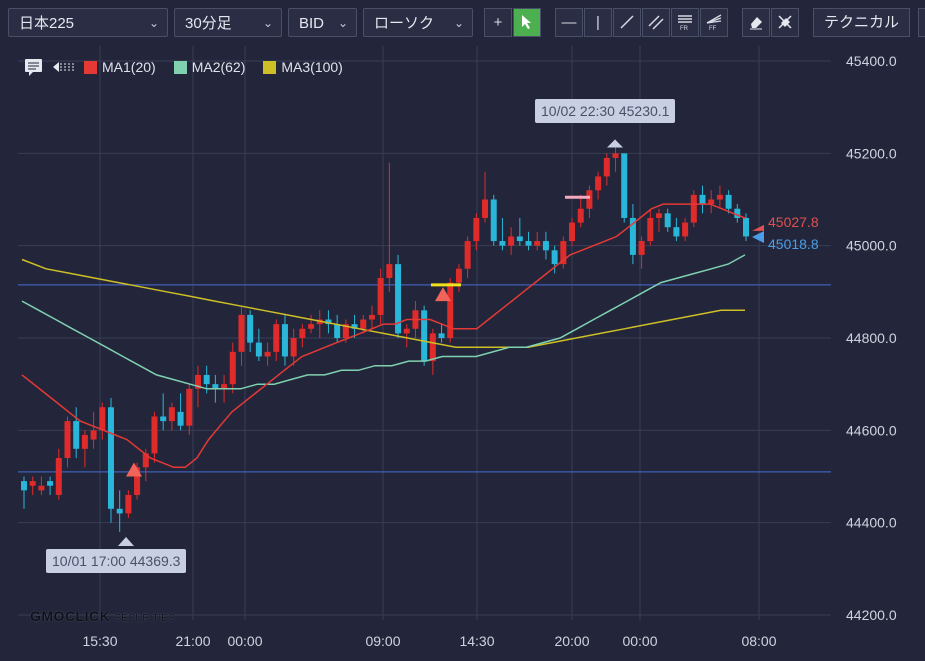 The width and height of the screenshot is (925, 661). What do you see at coordinates (871, 523) in the screenshot?
I see `y-tick-label: 44400.0` at bounding box center [871, 523].